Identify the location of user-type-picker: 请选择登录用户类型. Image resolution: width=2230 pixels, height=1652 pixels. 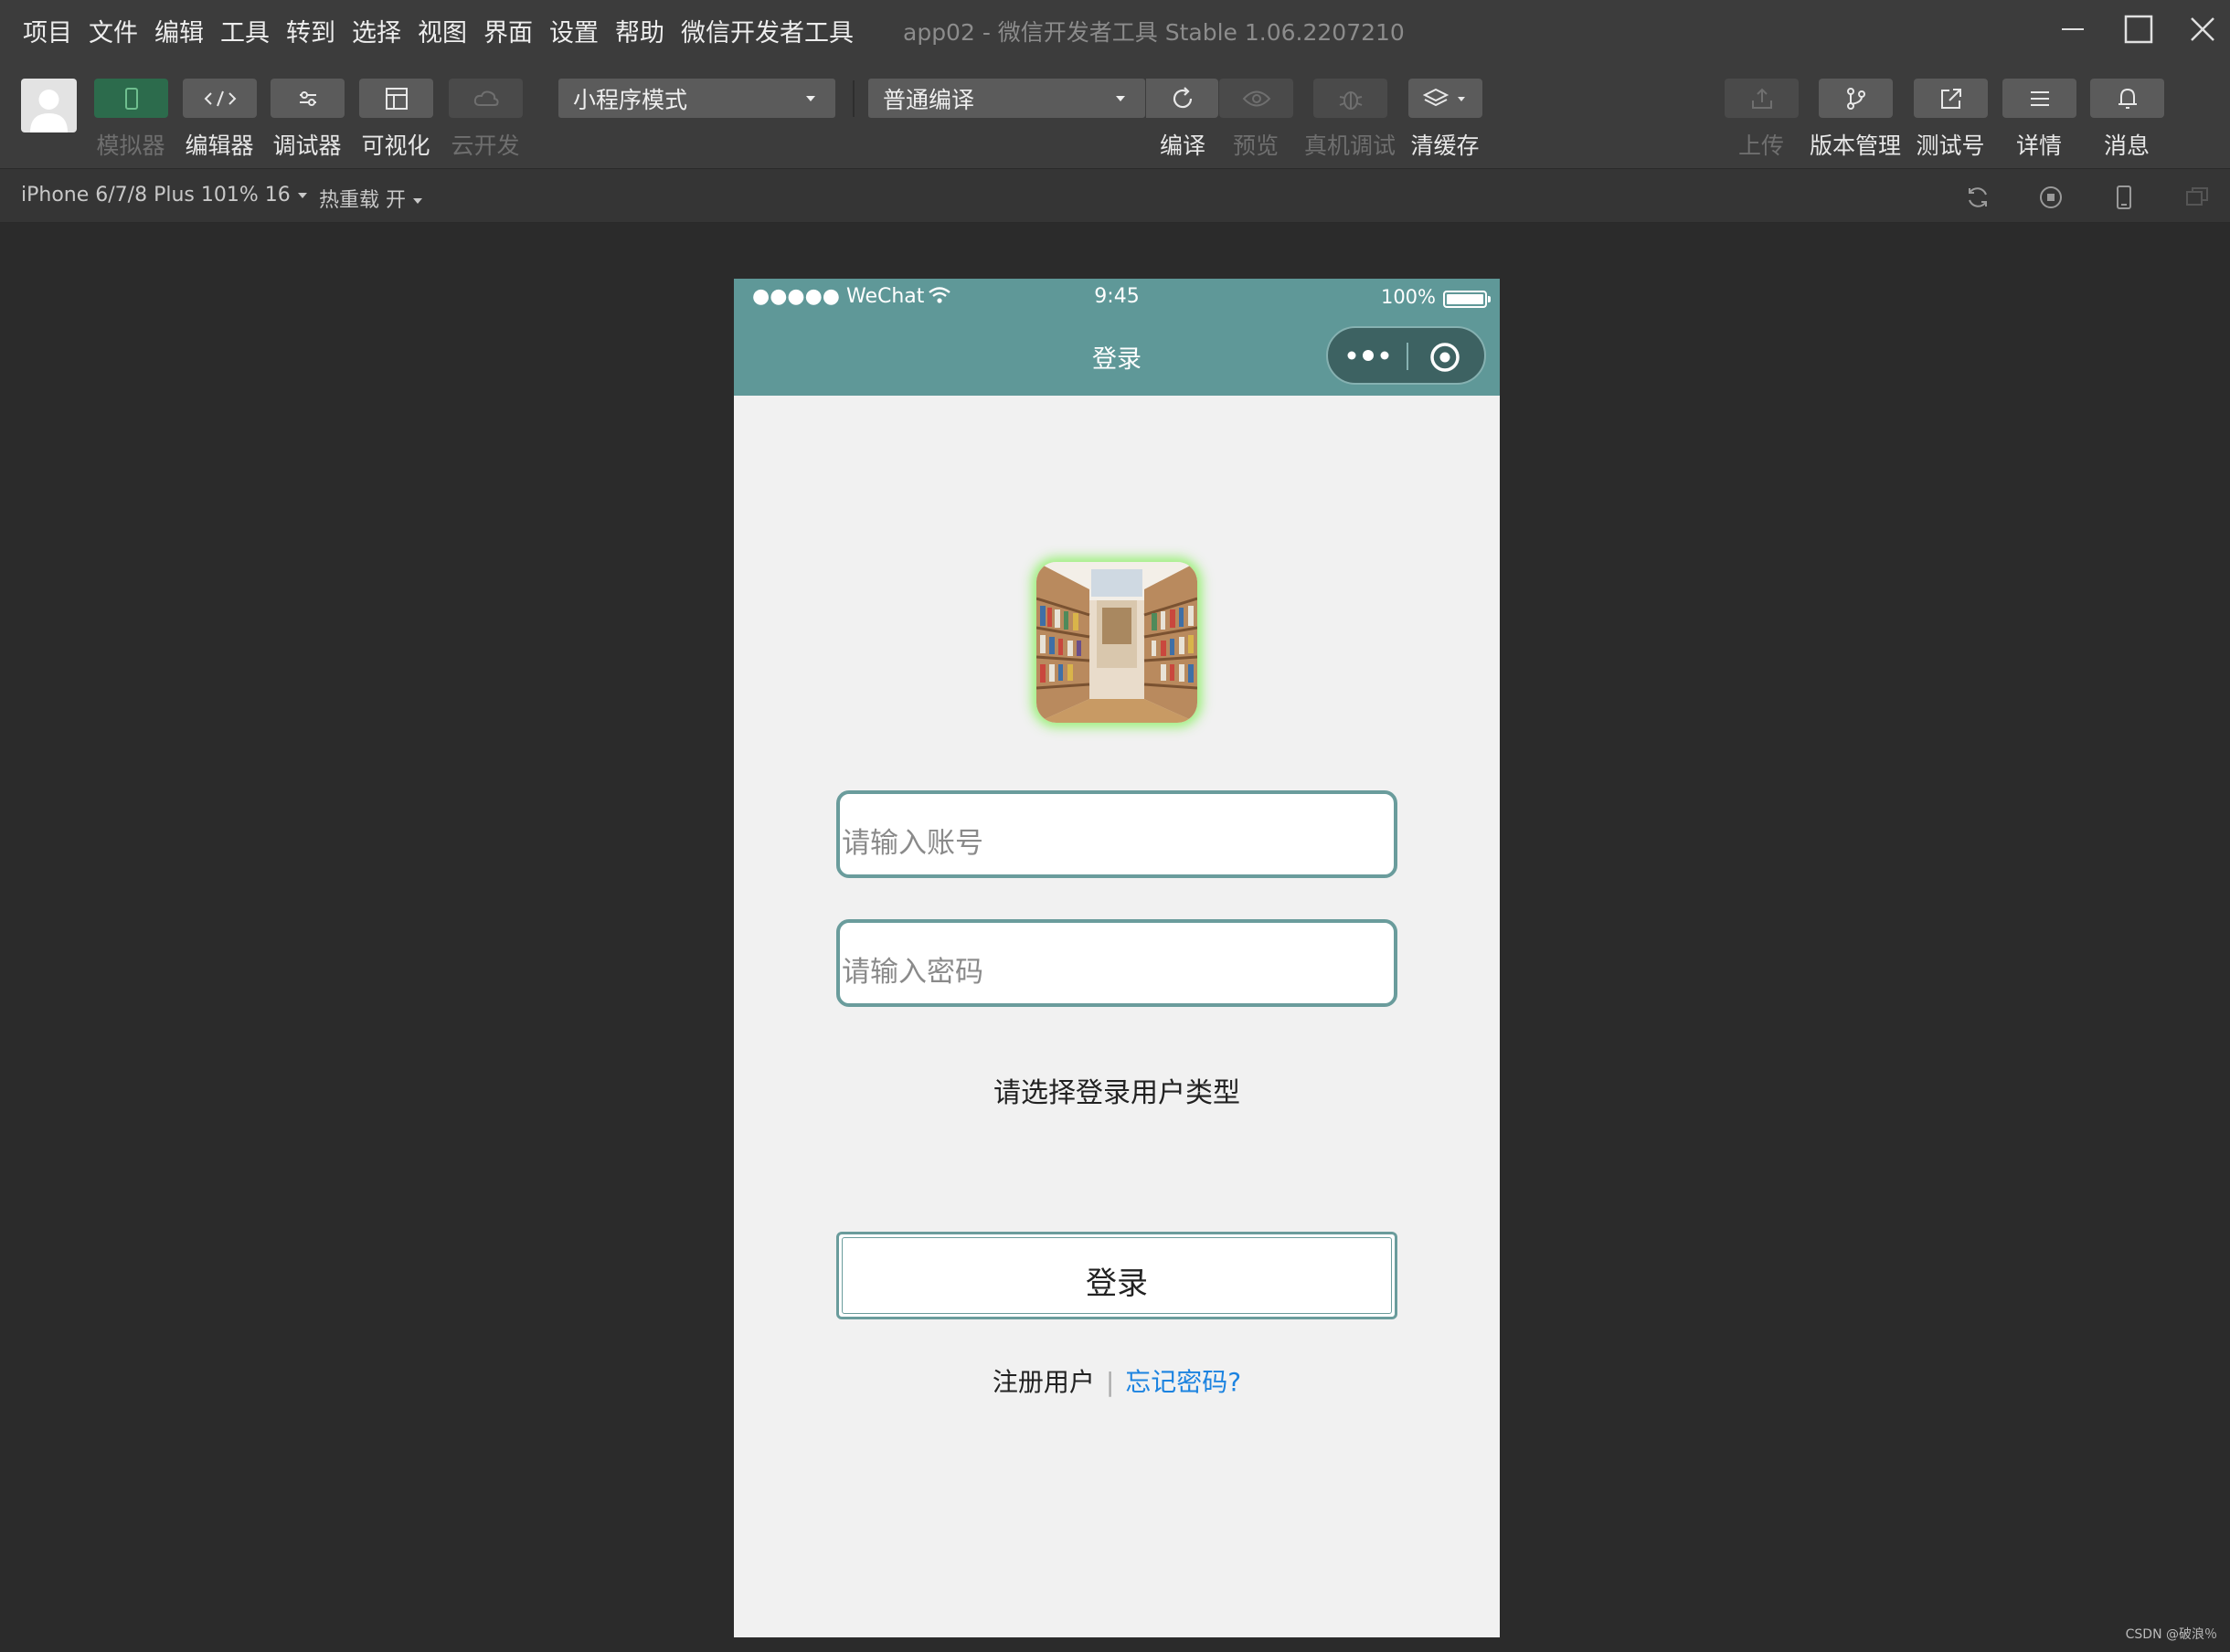
(1117, 1090).